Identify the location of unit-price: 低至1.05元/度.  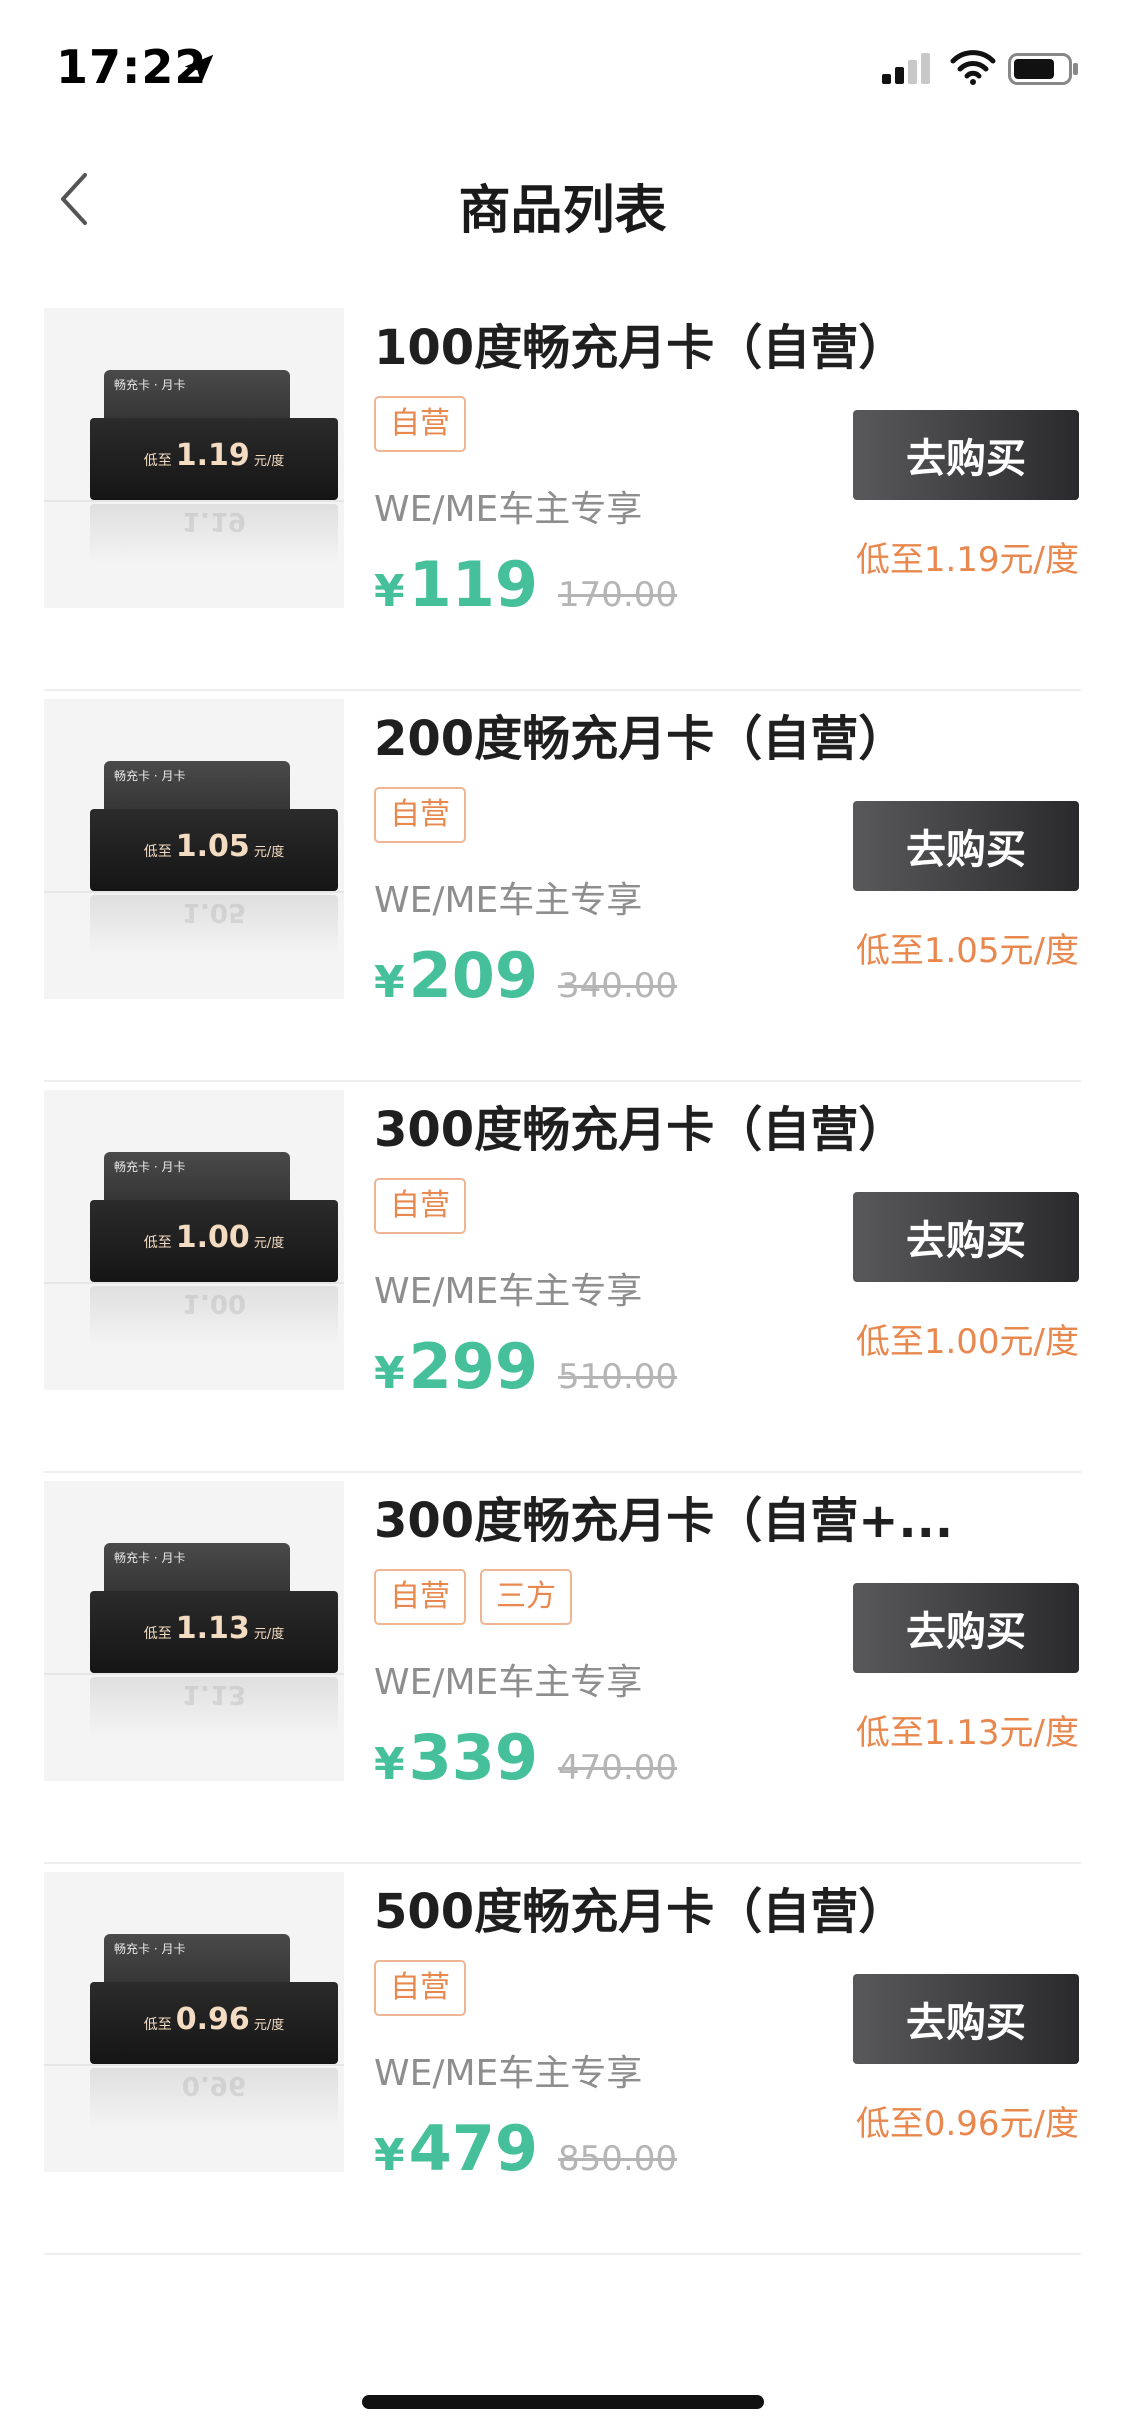
(967, 951).